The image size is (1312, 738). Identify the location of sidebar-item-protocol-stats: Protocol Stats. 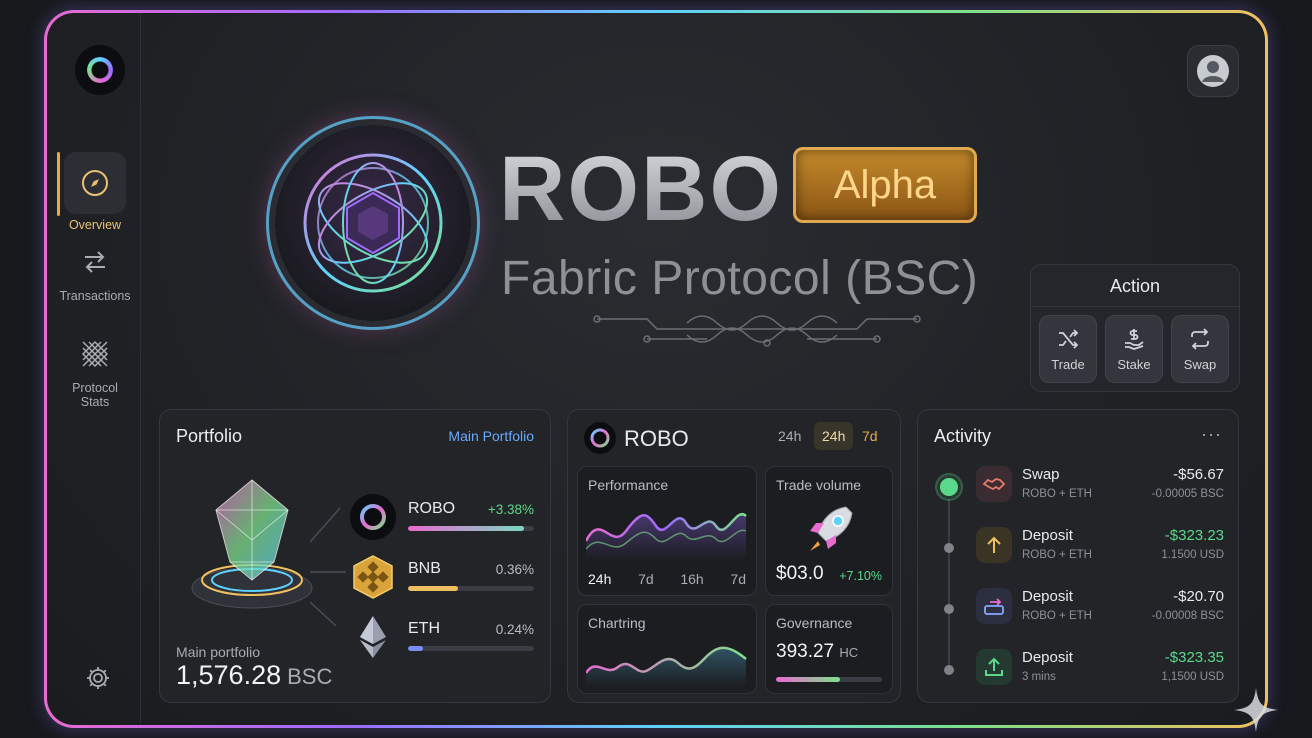
(95, 370).